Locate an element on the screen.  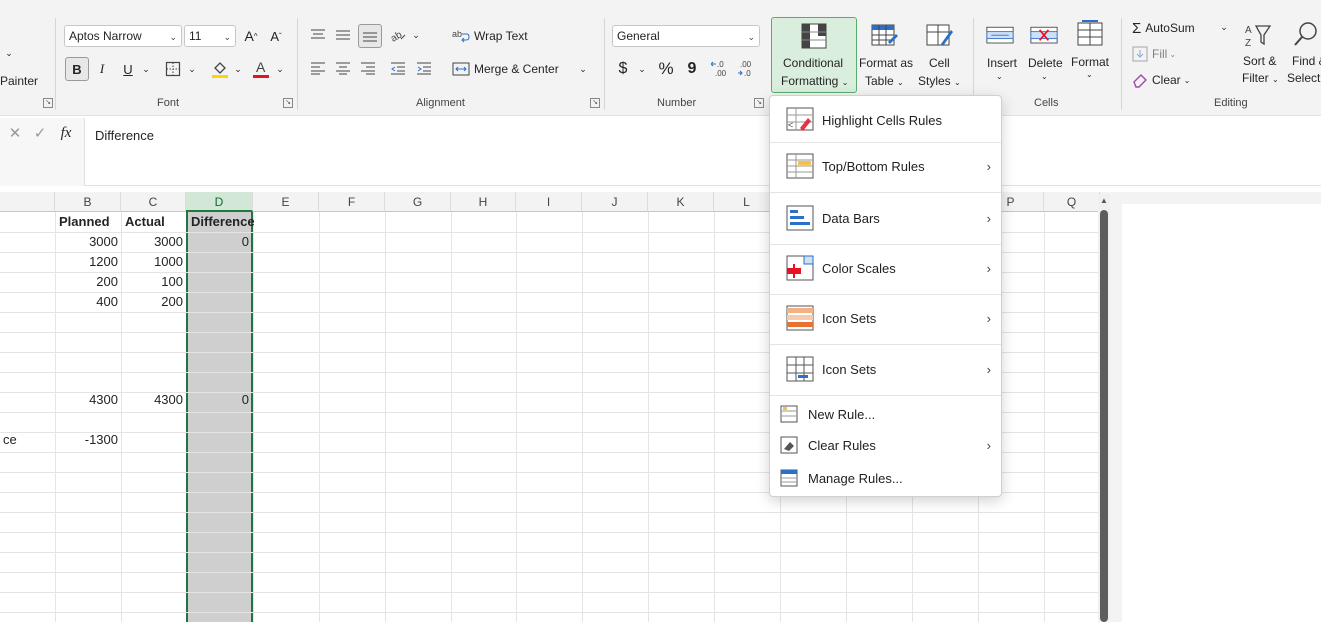
gridline is located at coordinates (648, 417).